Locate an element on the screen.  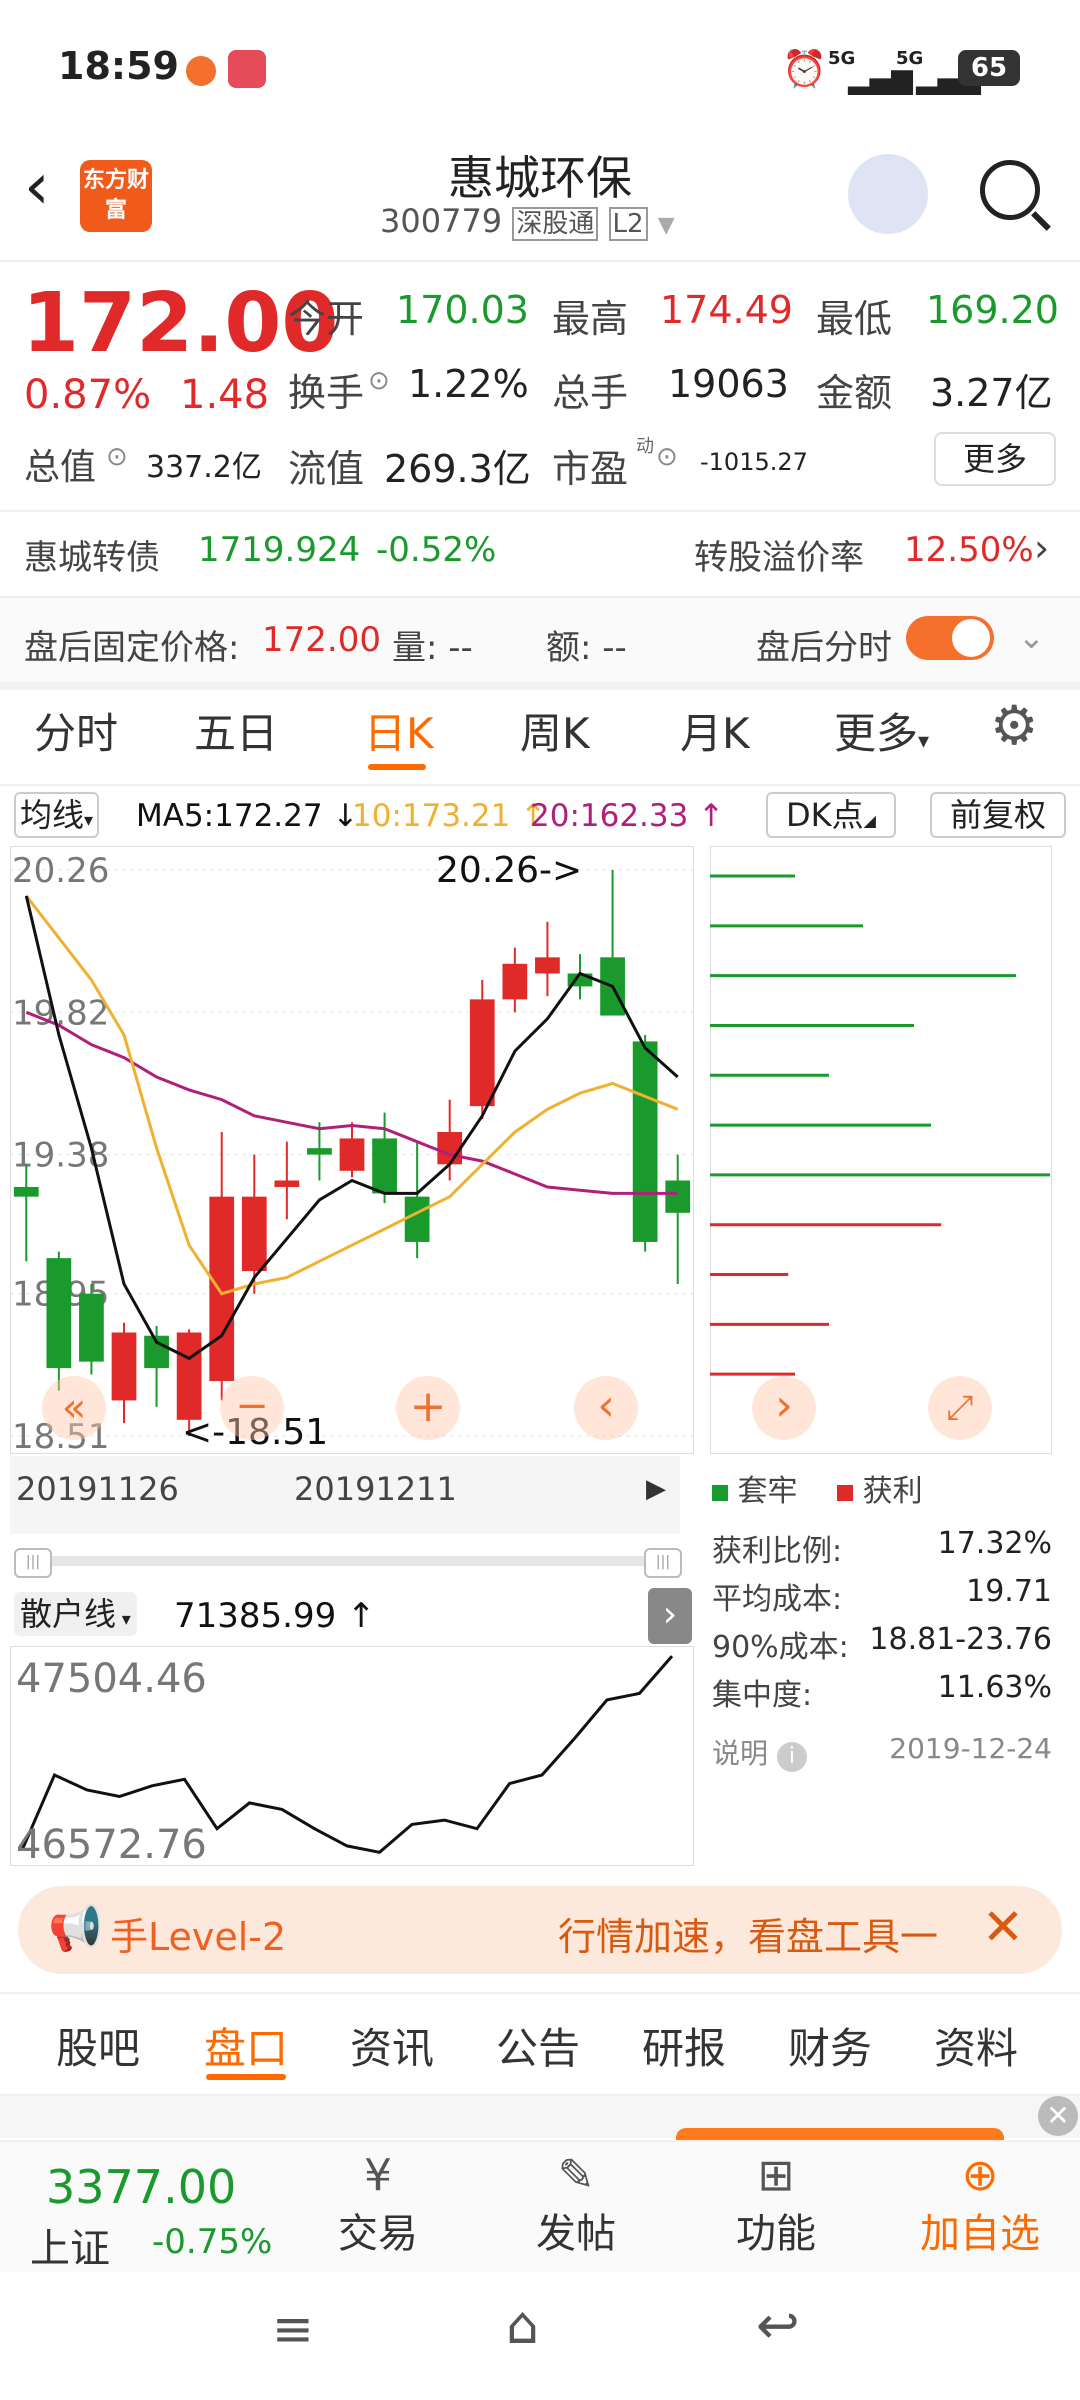
scroll-left-button: « is located at coordinates (74, 1408).